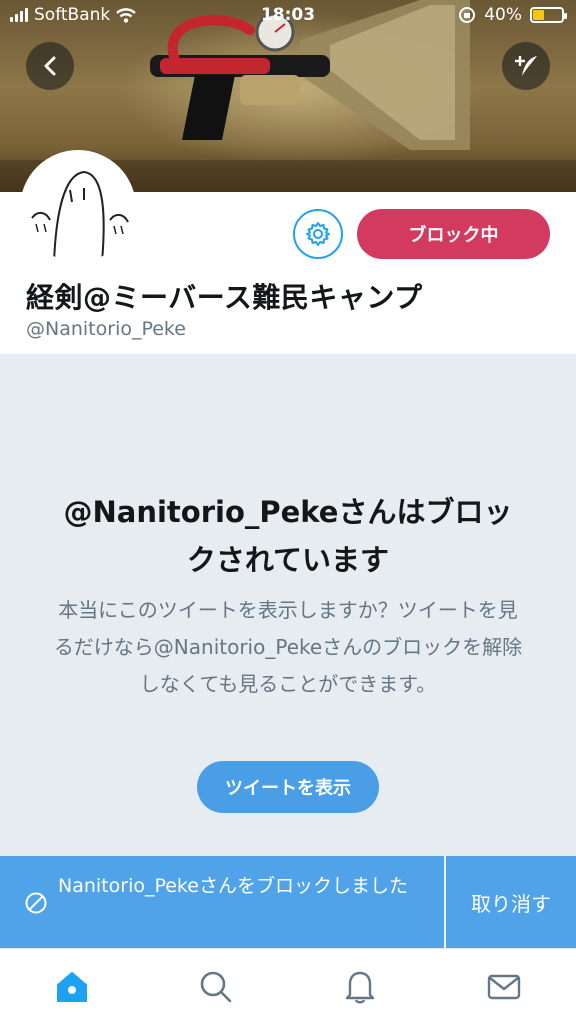 The width and height of the screenshot is (576, 1024). I want to click on chevron-left-icon, so click(50, 66).